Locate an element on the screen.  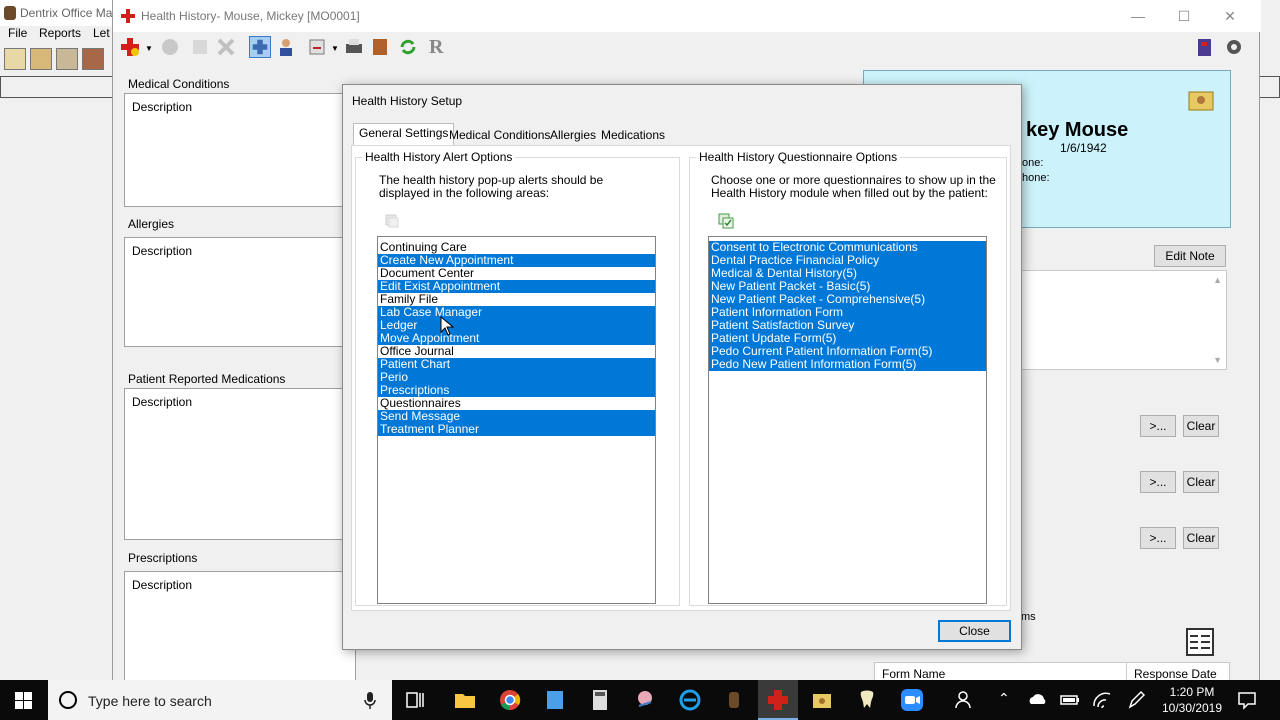
print-icon is located at coordinates (354, 47).